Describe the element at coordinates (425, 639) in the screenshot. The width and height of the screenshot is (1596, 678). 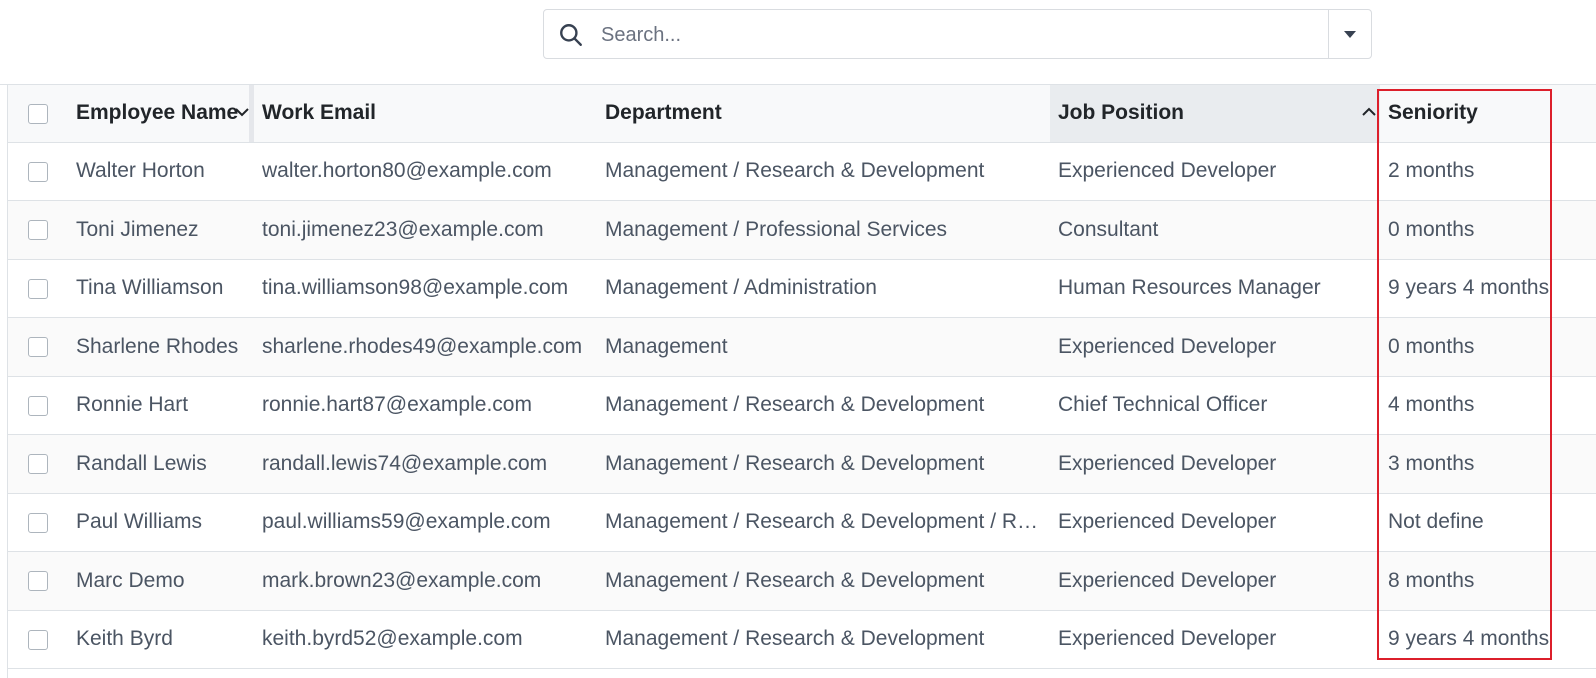
I see `cell-work-email: keith.byrd52@example.com` at that location.